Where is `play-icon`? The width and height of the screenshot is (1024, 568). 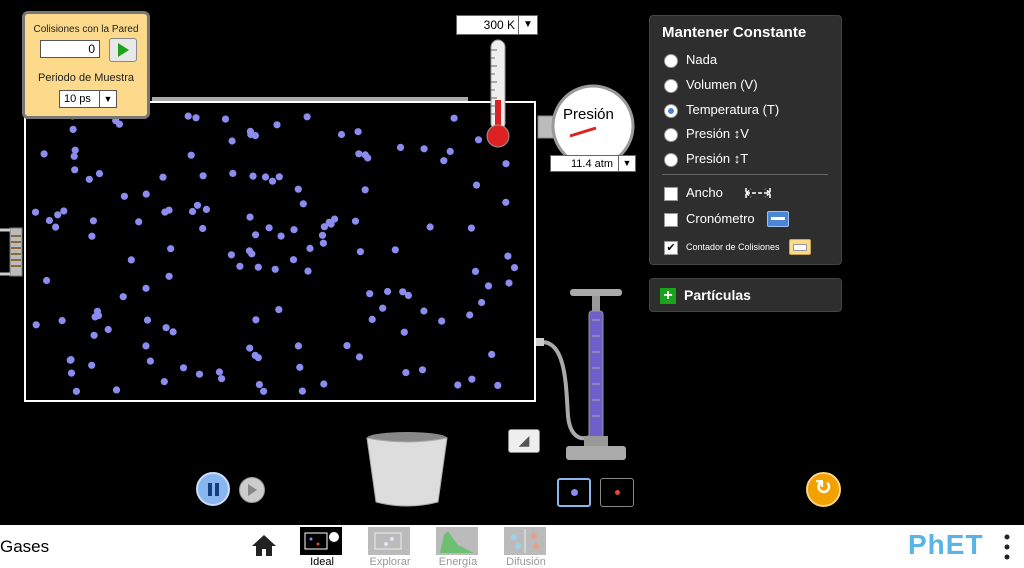 play-icon is located at coordinates (123, 50).